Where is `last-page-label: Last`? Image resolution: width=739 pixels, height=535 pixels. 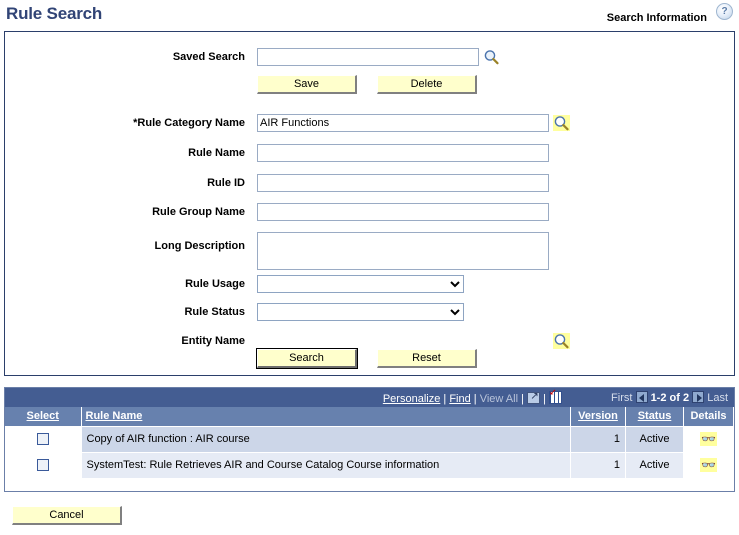 last-page-label: Last is located at coordinates (717, 398).